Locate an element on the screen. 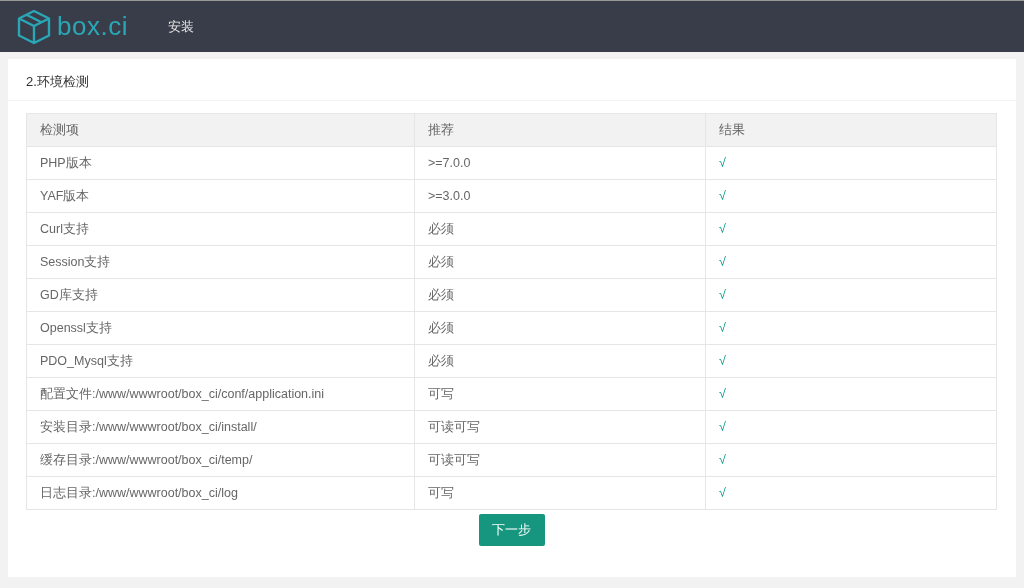 The image size is (1024, 588). table-cell: 安装目录:/www/wwwroot/box_ci/install/ is located at coordinates (220, 427).